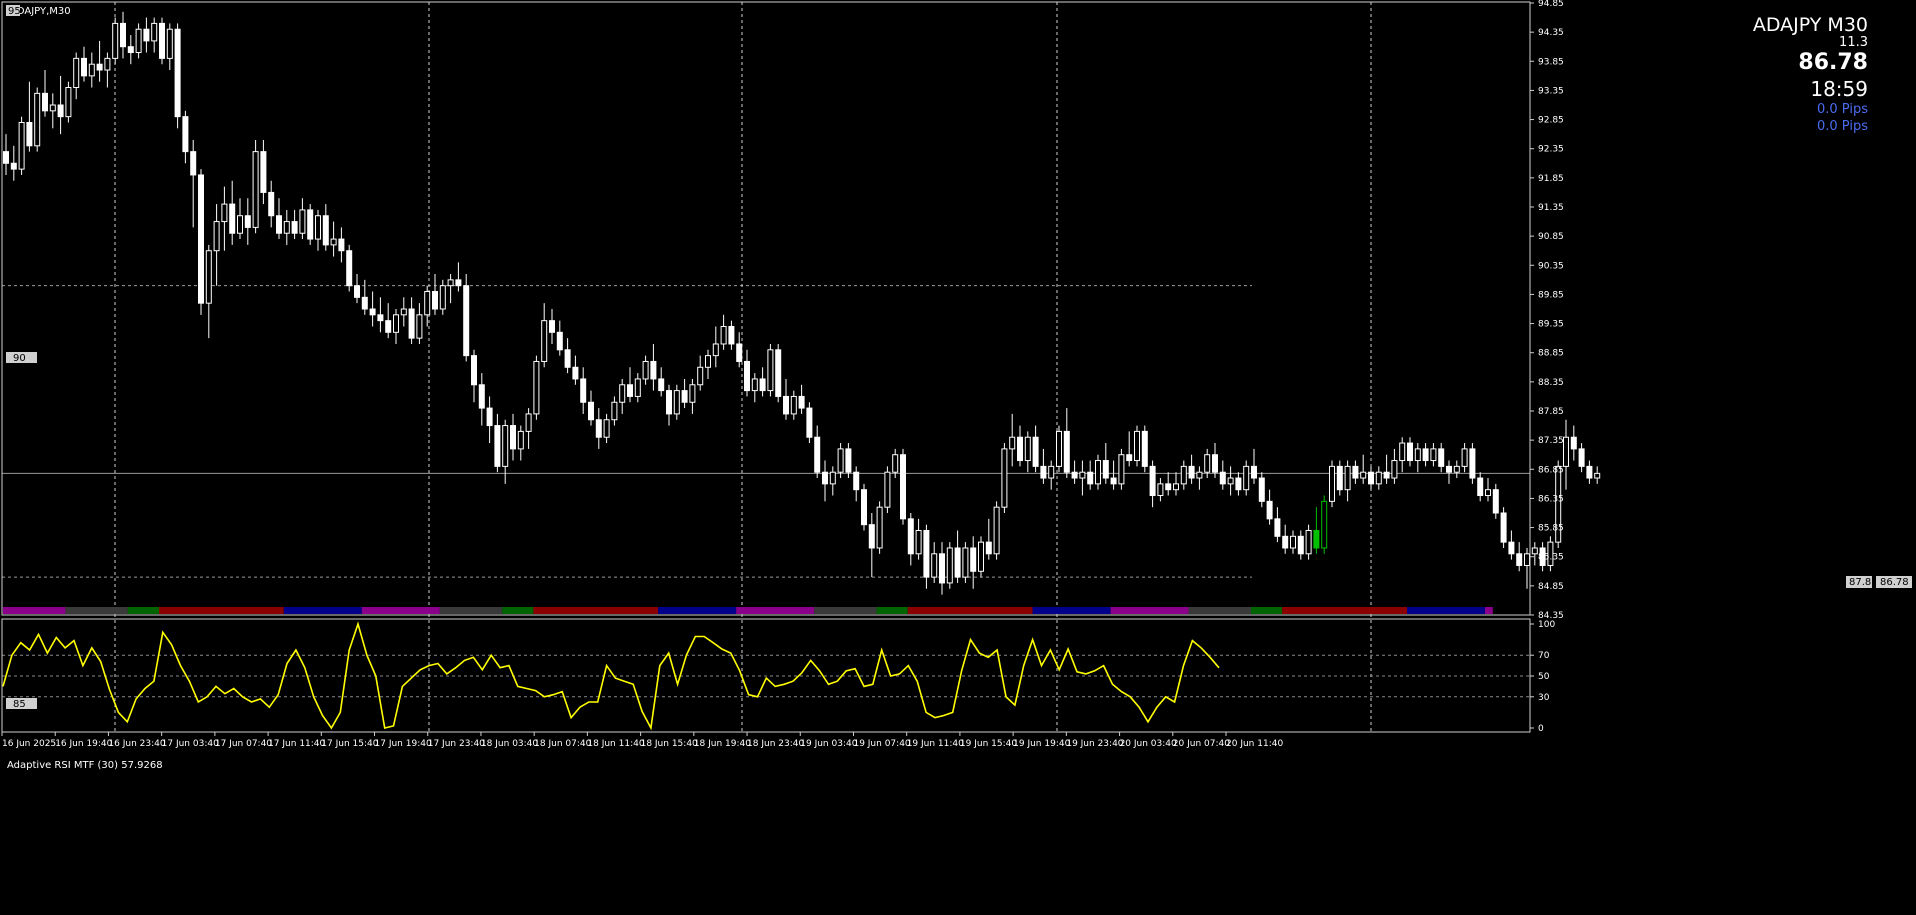 The width and height of the screenshot is (1916, 915). I want to click on rsi-tick-label: 100, so click(1546, 625).